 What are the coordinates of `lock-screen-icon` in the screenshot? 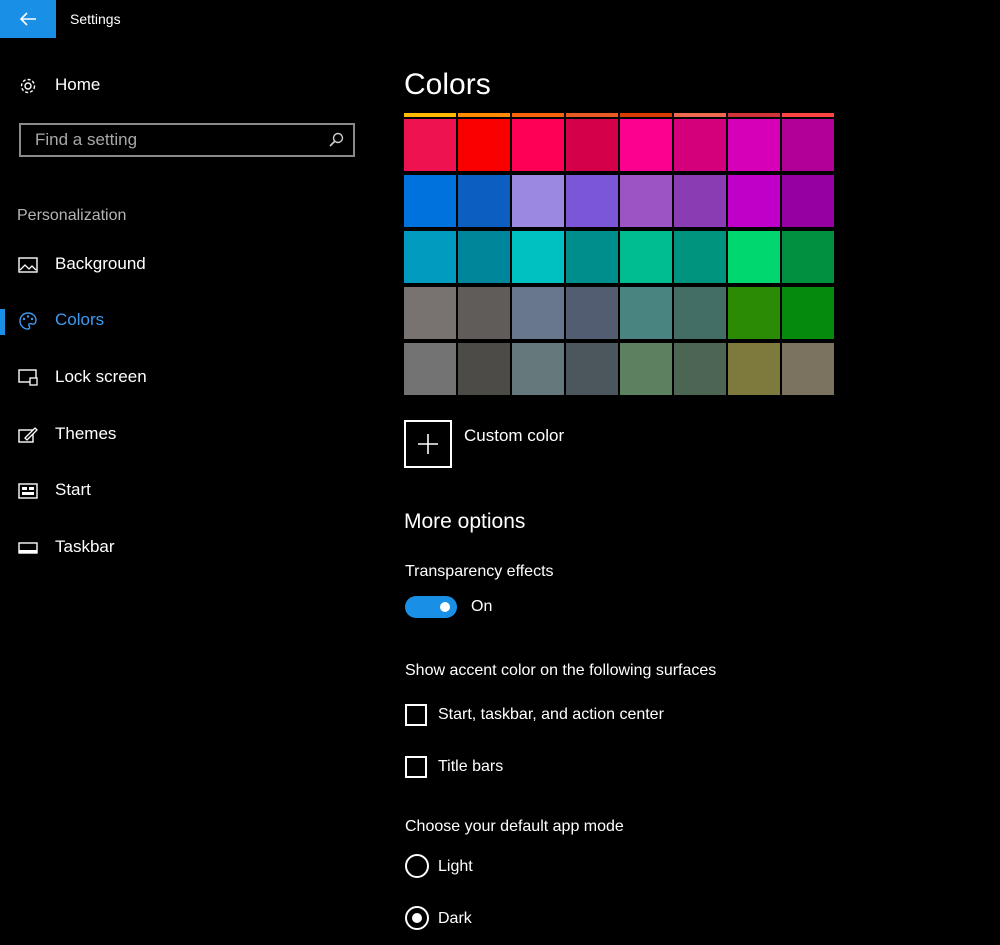 It's located at (28, 378).